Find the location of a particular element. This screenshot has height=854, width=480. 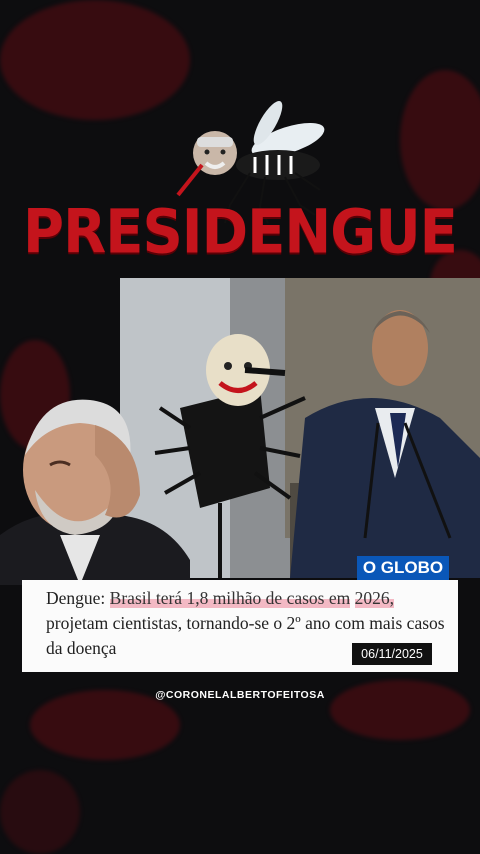

worried-man-photo is located at coordinates (95, 492).